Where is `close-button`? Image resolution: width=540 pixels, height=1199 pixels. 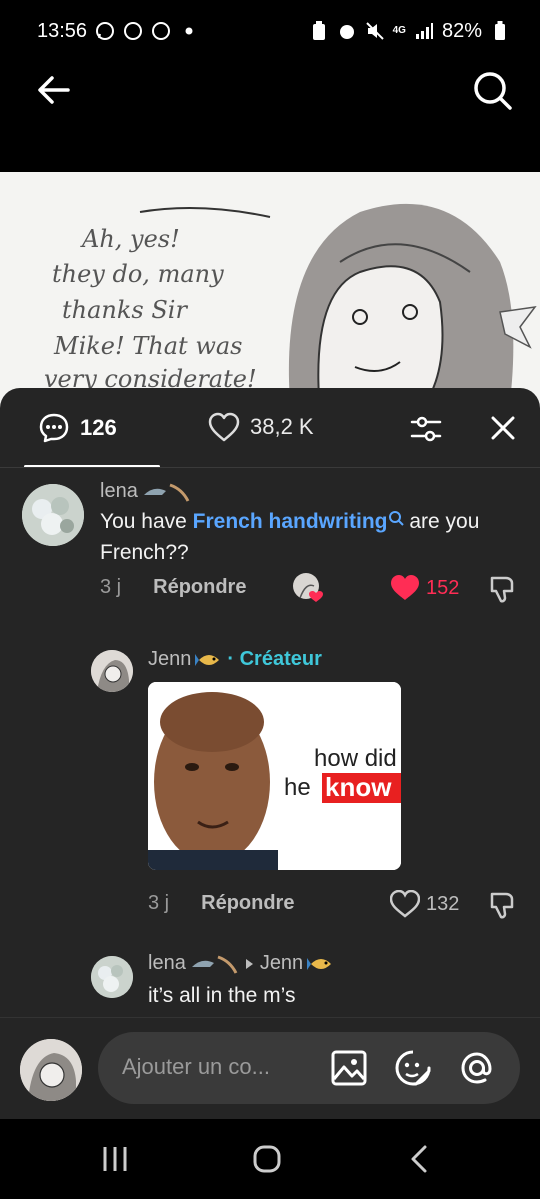
close-button is located at coordinates (503, 428).